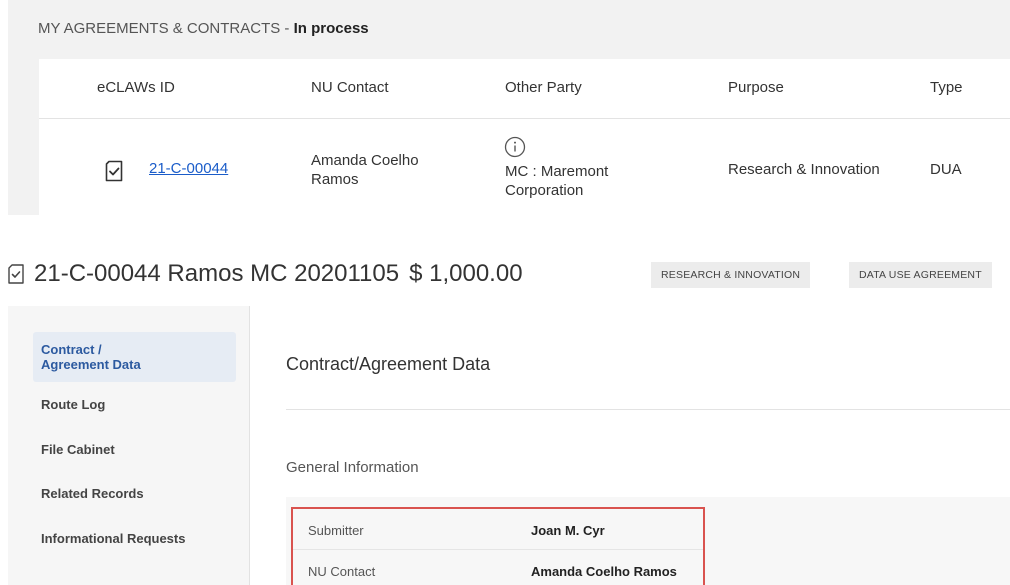 Image resolution: width=1010 pixels, height=585 pixels. I want to click on column-header-eclaws-id: eCLAWs ID, so click(136, 87).